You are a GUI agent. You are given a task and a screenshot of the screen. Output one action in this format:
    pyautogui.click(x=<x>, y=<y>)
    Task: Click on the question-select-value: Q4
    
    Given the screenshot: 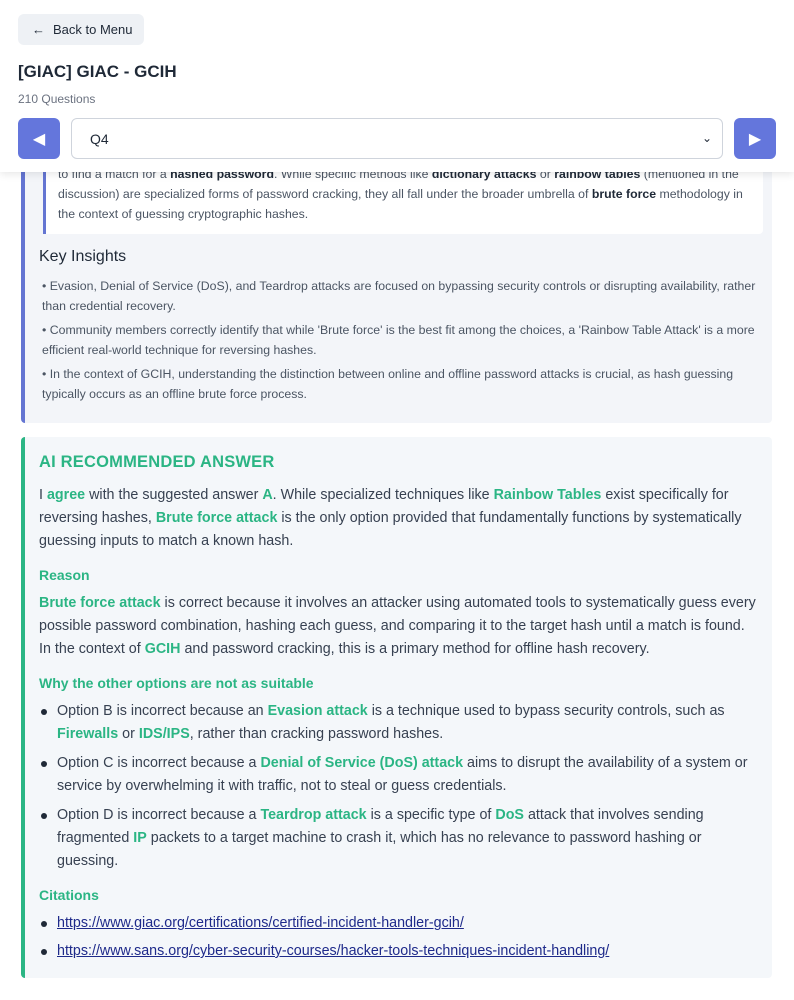 What is the action you would take?
    pyautogui.click(x=99, y=138)
    